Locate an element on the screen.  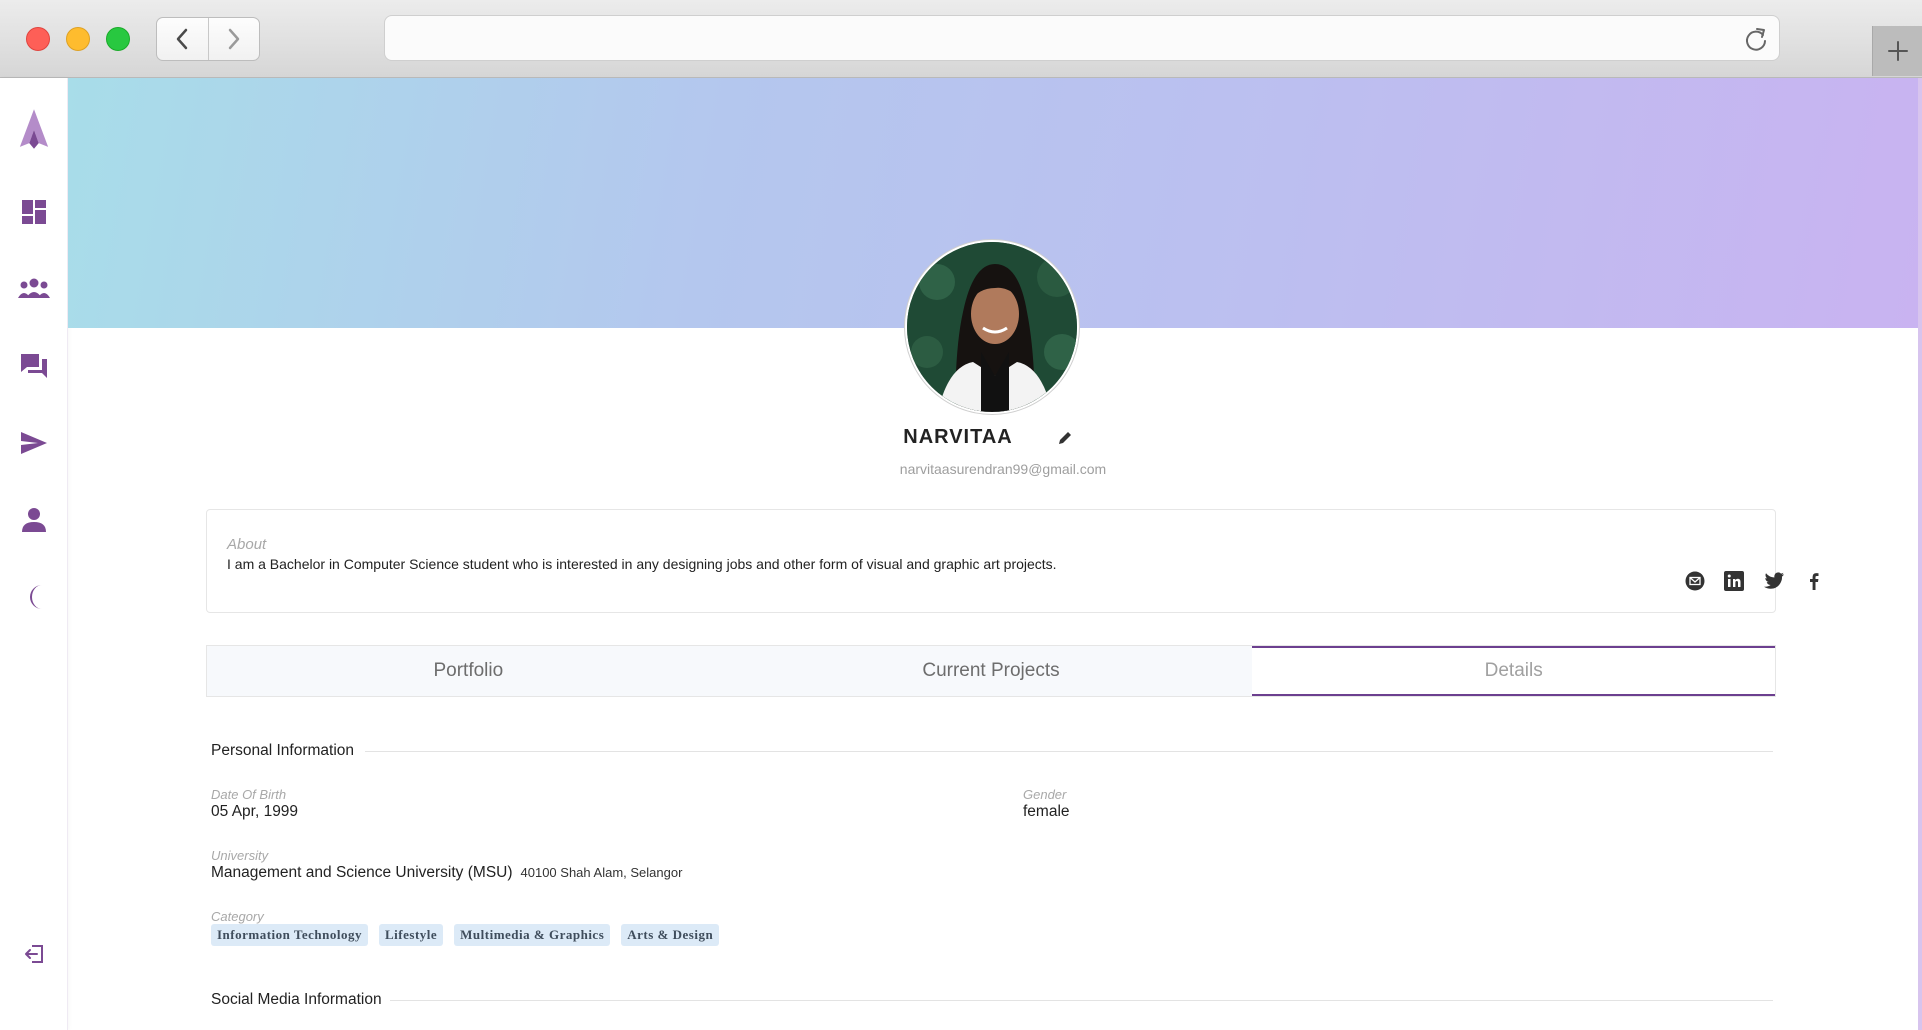
tab-current-projects: Current Projects is located at coordinates (991, 671).